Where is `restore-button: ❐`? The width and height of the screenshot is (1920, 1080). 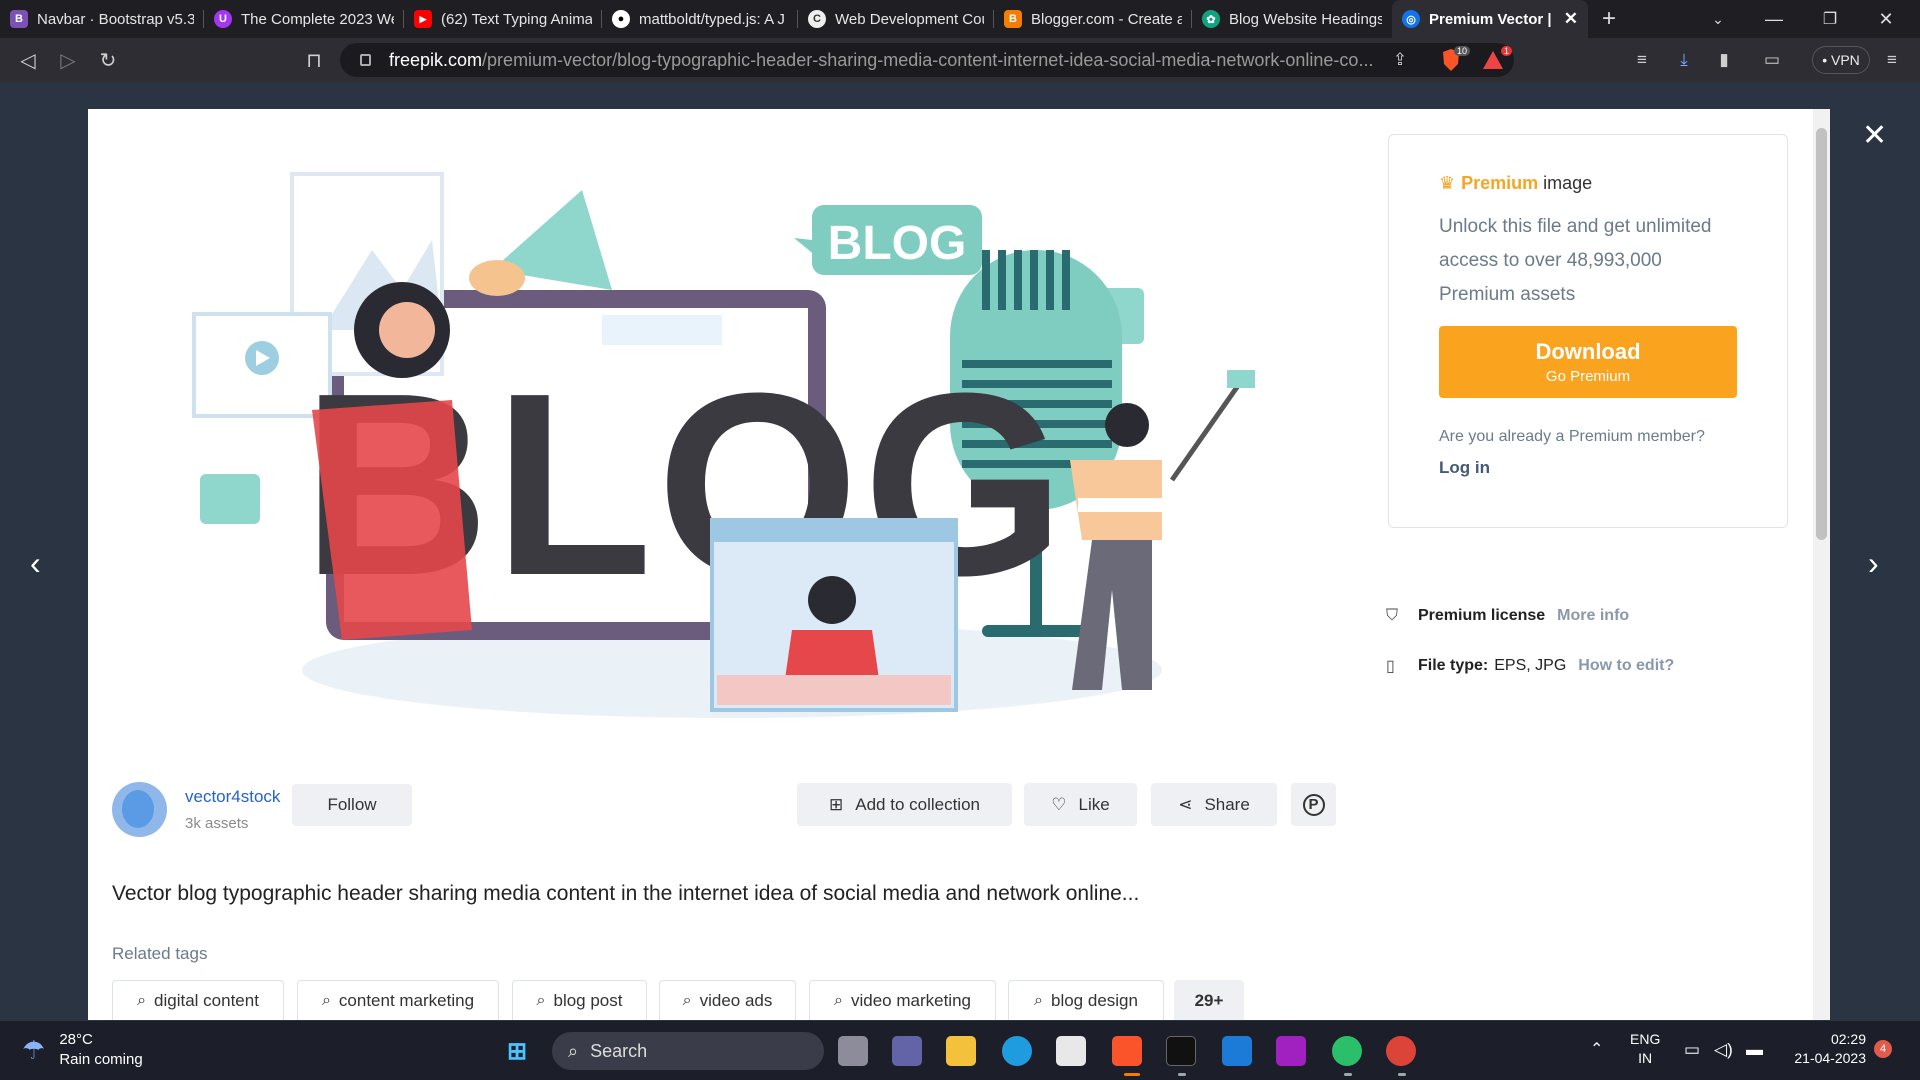
restore-button: ❐ is located at coordinates (1830, 19).